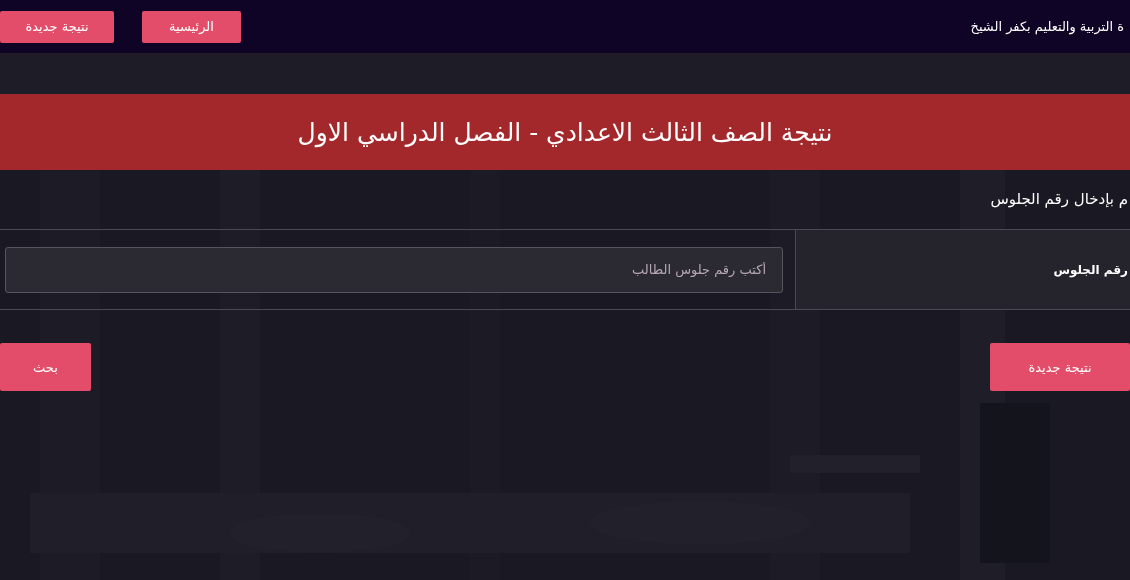  What do you see at coordinates (1047, 26) in the screenshot?
I see `site-title: ة التربية والتعليم بكفر الشيخ` at bounding box center [1047, 26].